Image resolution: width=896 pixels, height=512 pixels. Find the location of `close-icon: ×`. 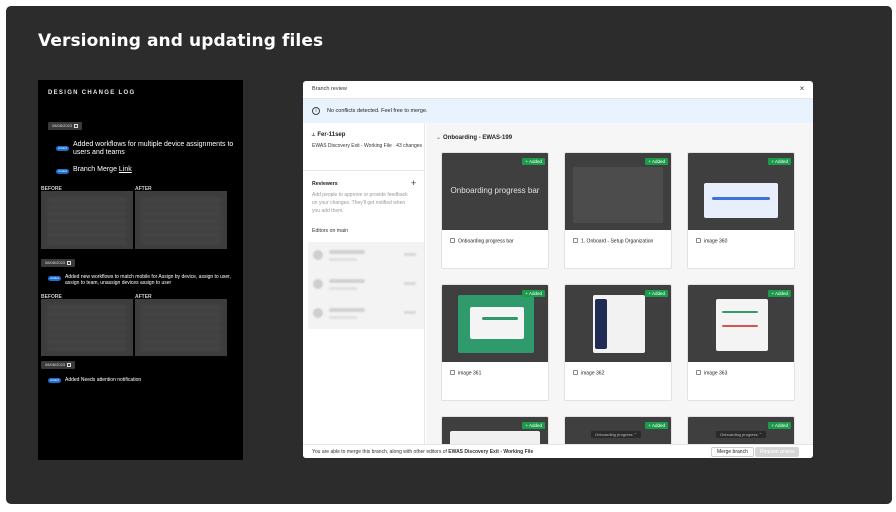

close-icon: × is located at coordinates (802, 89).